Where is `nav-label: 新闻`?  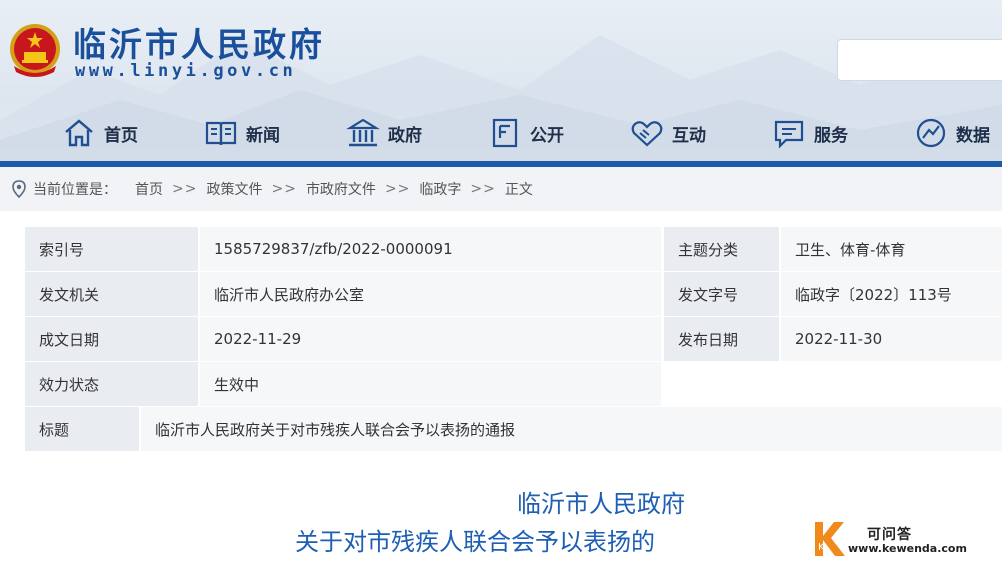
nav-label: 新闻 is located at coordinates (263, 135).